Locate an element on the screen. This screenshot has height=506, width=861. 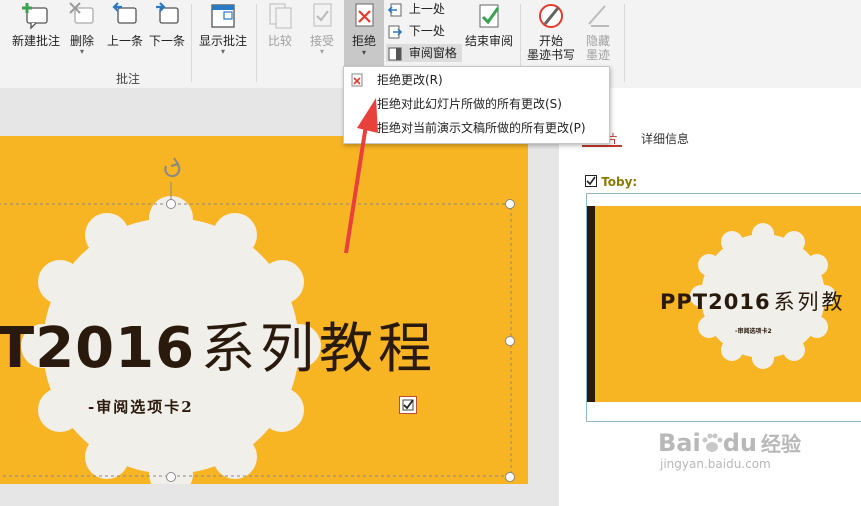
author-checkbox-icon is located at coordinates (591, 181).